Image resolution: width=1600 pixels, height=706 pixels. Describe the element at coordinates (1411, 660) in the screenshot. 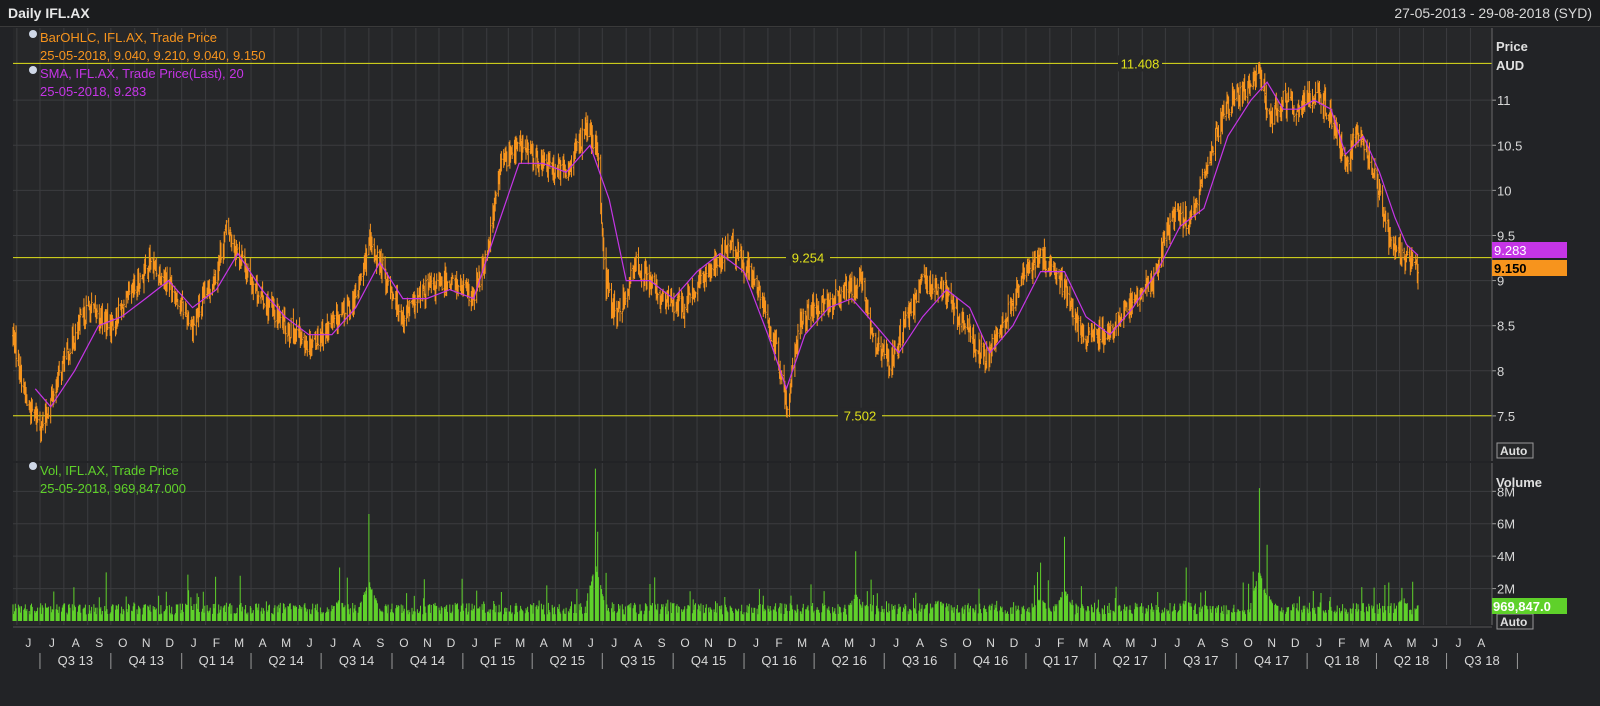

I see `quarter-tick-label: Q2 18` at that location.